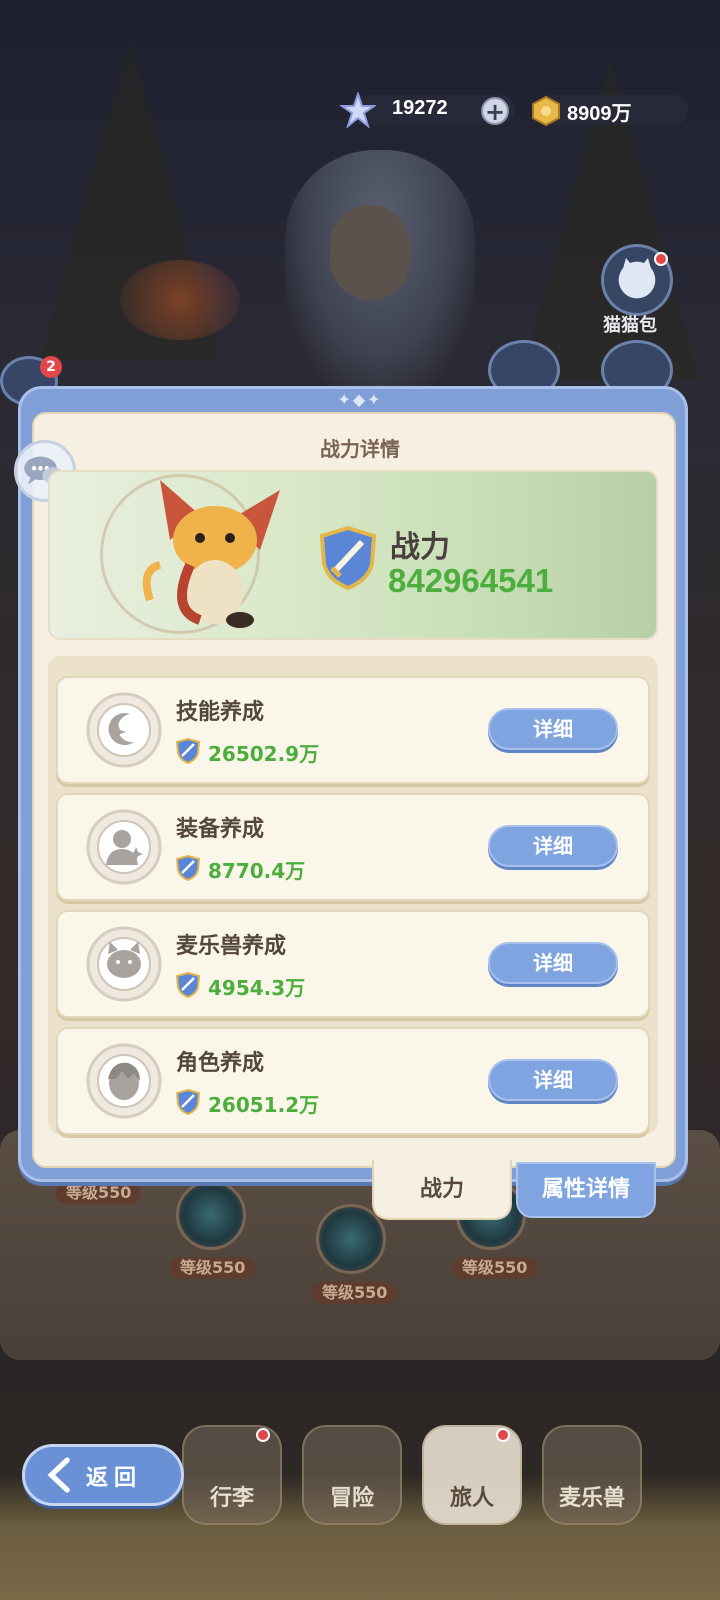 The height and width of the screenshot is (1600, 720). What do you see at coordinates (471, 1498) in the screenshot?
I see `nav-label-traveler: 旅人` at bounding box center [471, 1498].